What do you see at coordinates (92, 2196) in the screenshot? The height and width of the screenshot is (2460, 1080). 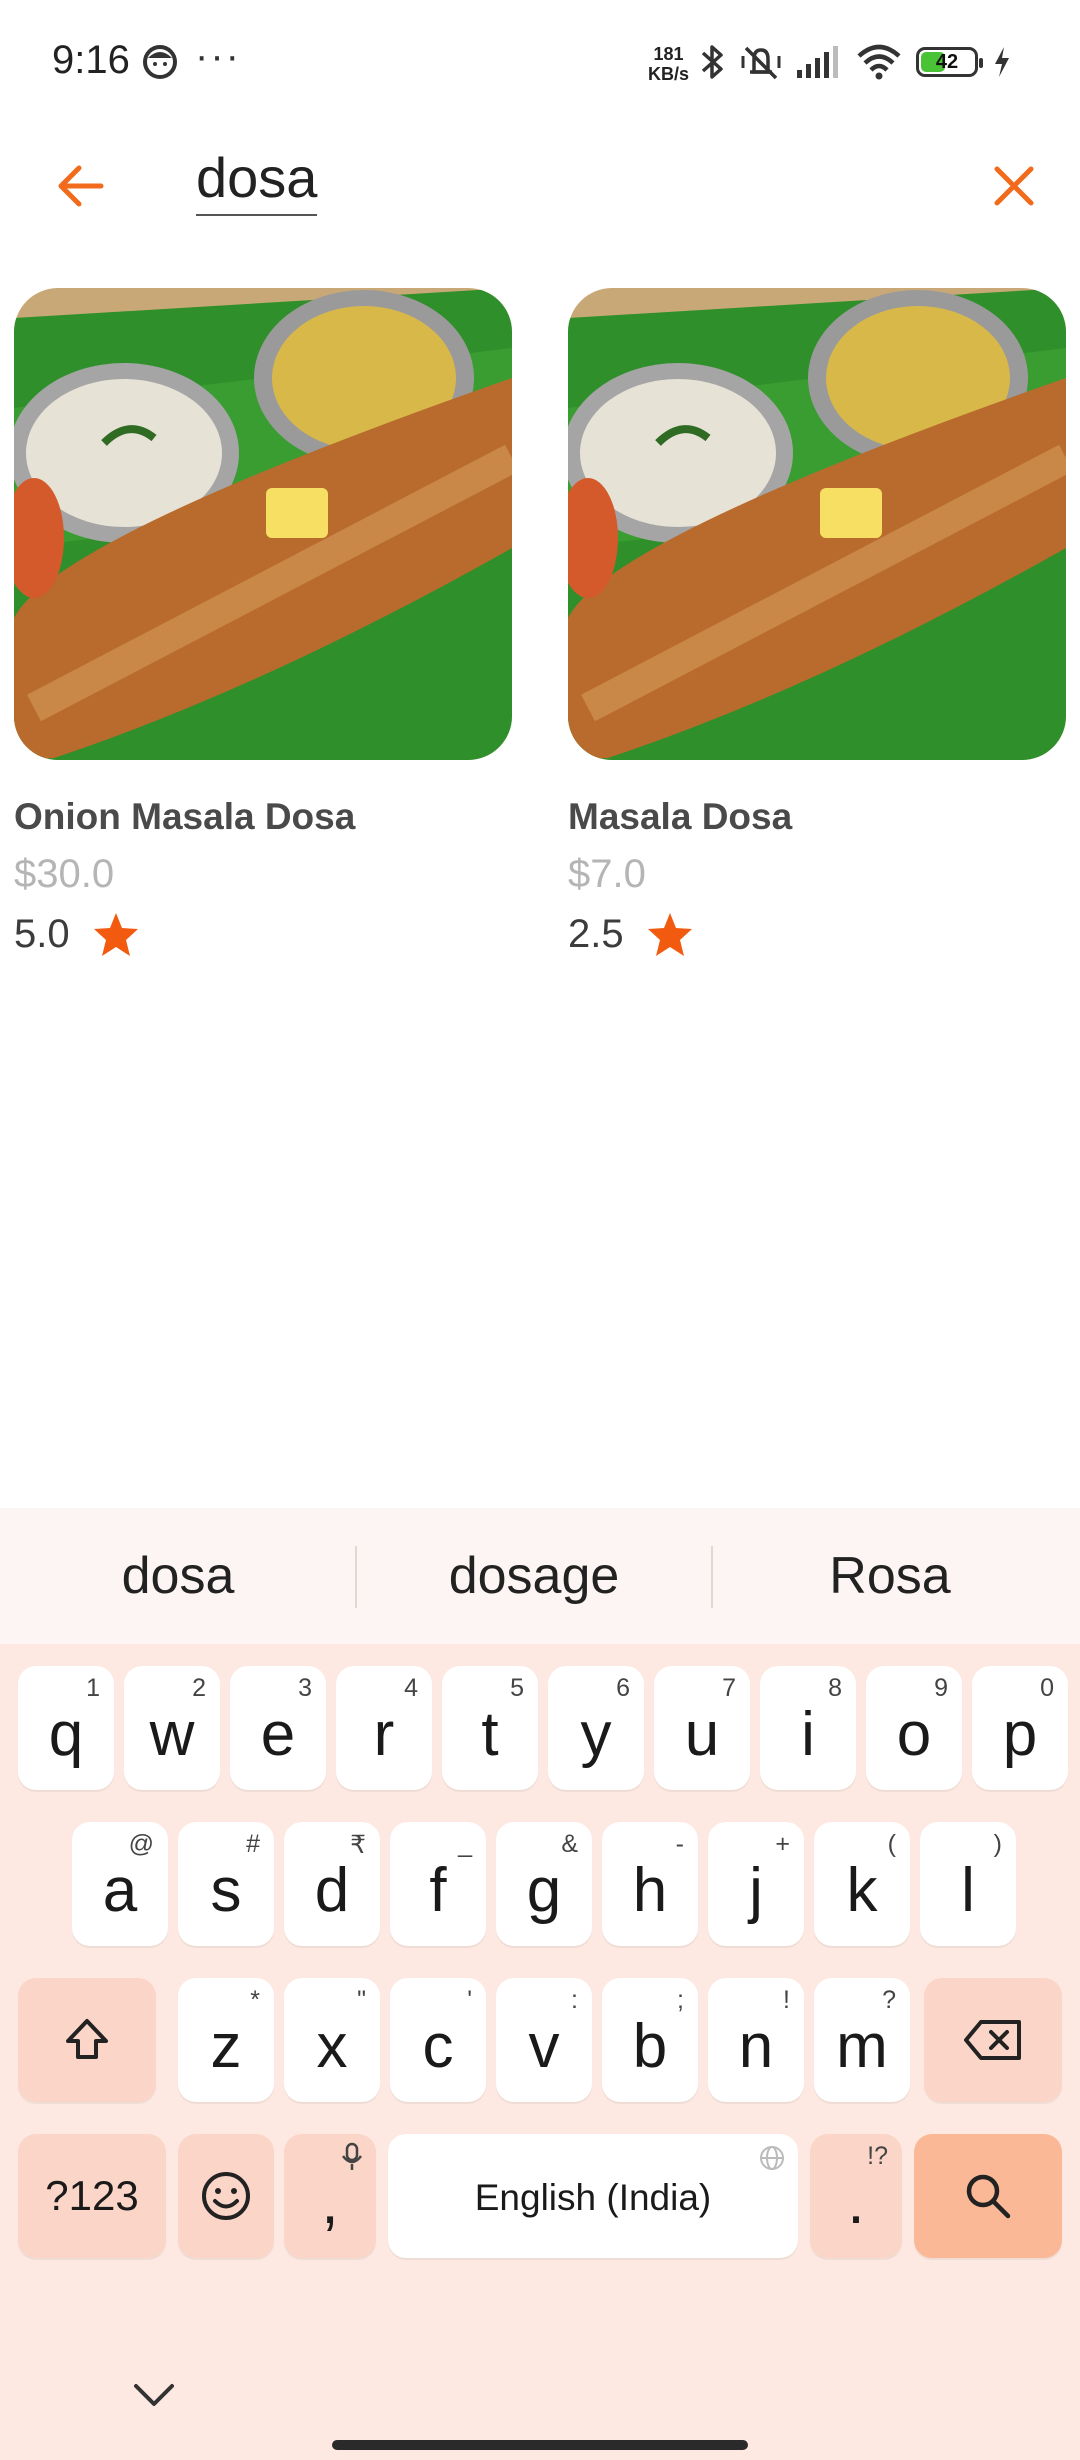 I see `symbols-key: ?123` at bounding box center [92, 2196].